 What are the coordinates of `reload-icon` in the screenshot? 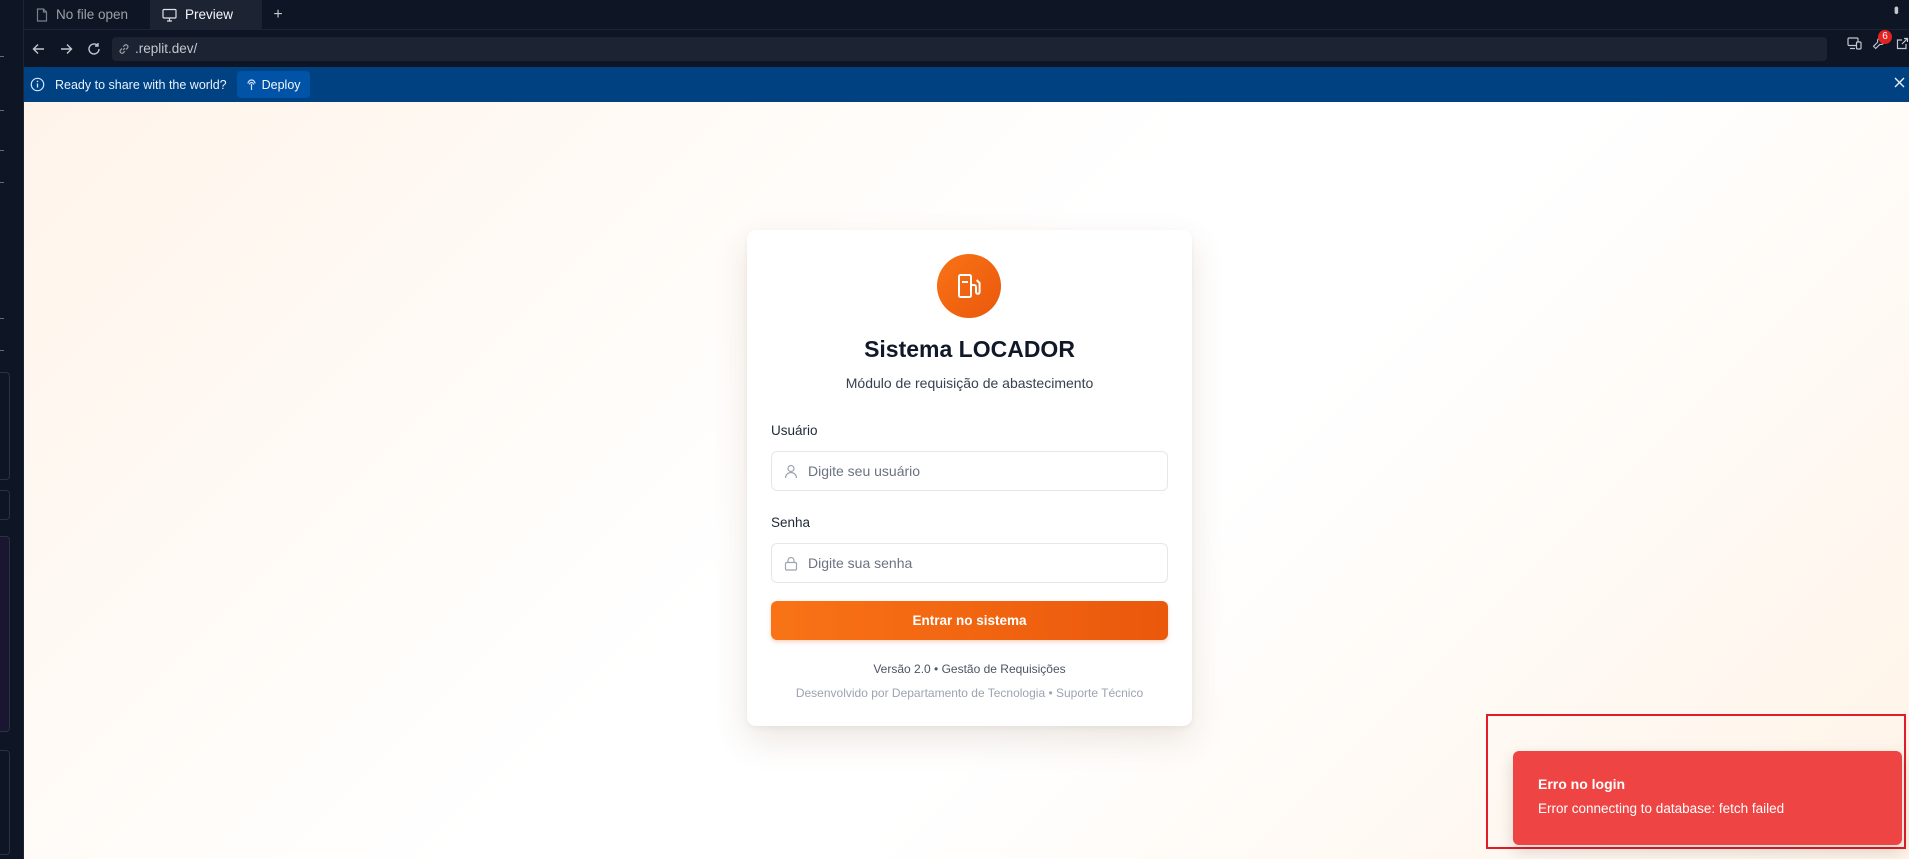 It's located at (94, 48).